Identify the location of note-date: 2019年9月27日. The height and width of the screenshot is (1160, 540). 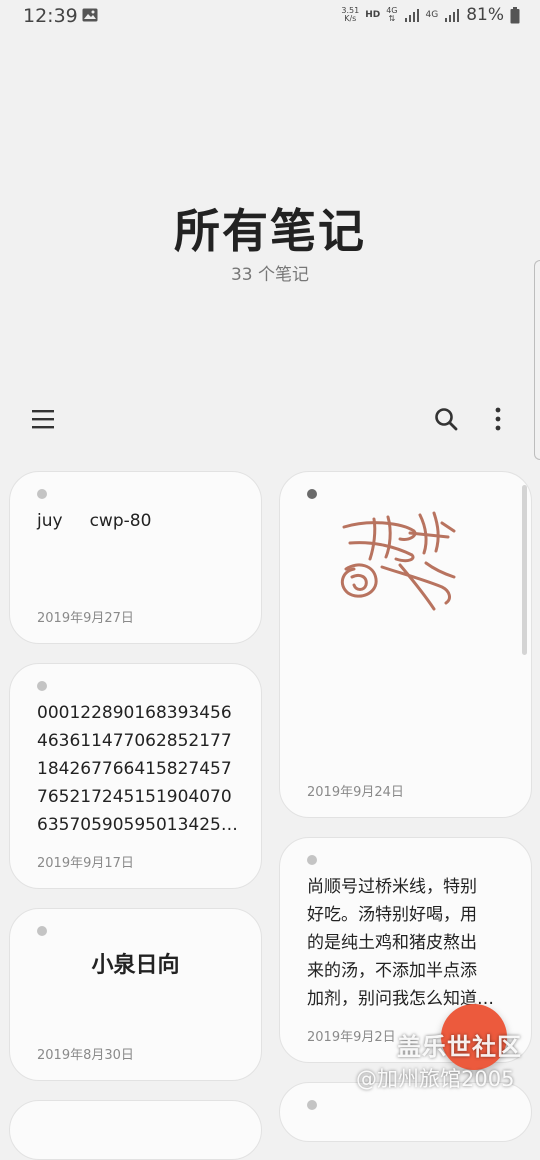
(85, 618).